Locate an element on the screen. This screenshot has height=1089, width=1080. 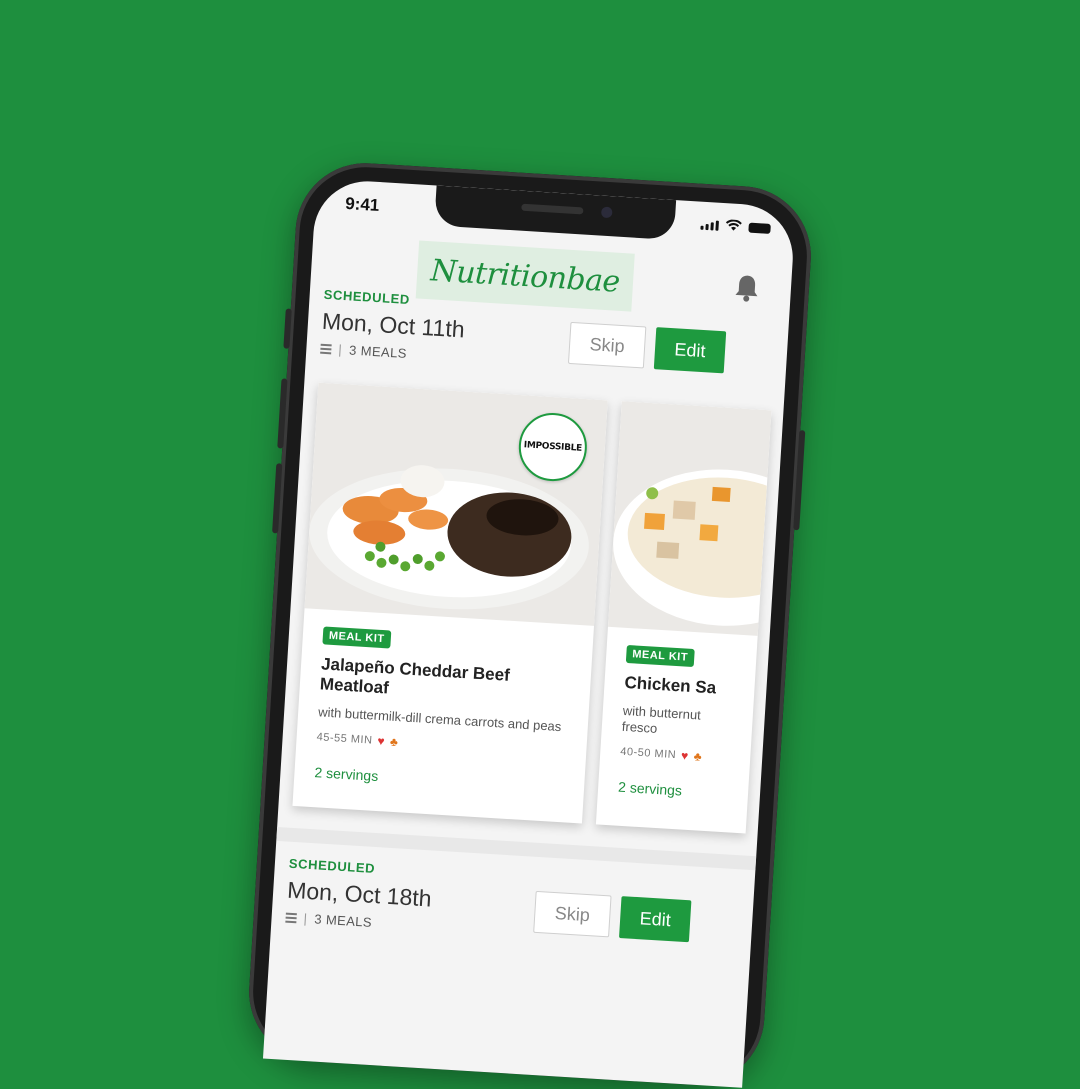
meal-photo: IMPOSSIBLE is located at coordinates (456, 504).